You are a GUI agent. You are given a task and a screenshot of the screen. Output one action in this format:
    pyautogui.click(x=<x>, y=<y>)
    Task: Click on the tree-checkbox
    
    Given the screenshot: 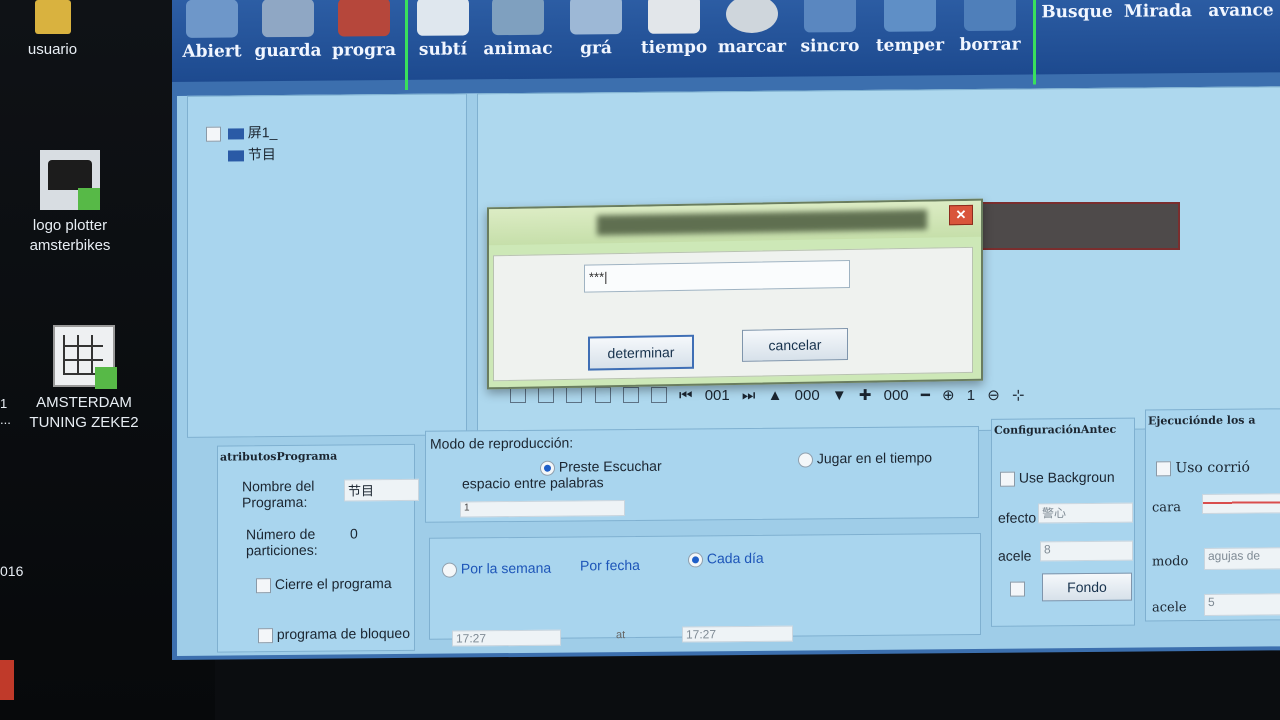 What is the action you would take?
    pyautogui.click(x=213, y=134)
    